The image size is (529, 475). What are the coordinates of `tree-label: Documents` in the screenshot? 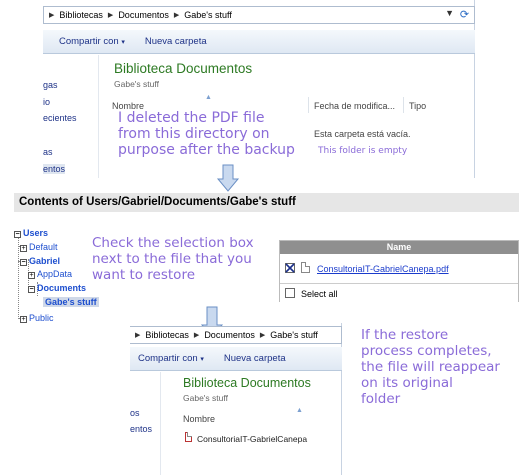 It's located at (62, 288).